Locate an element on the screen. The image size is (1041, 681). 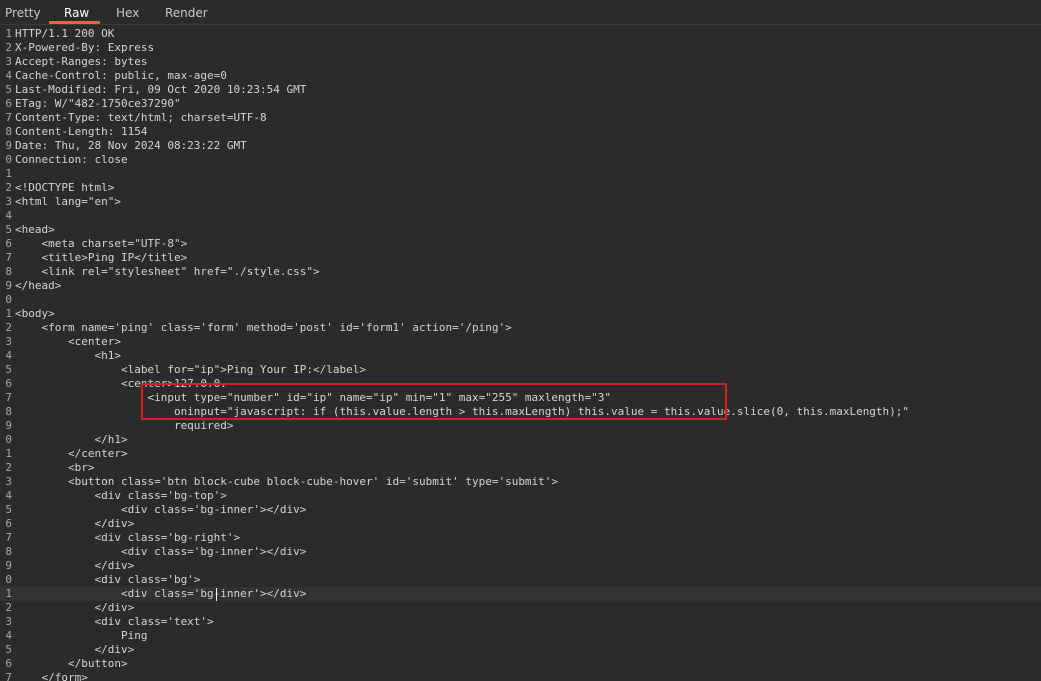
code-line: 1 </center> is located at coordinates (520, 454).